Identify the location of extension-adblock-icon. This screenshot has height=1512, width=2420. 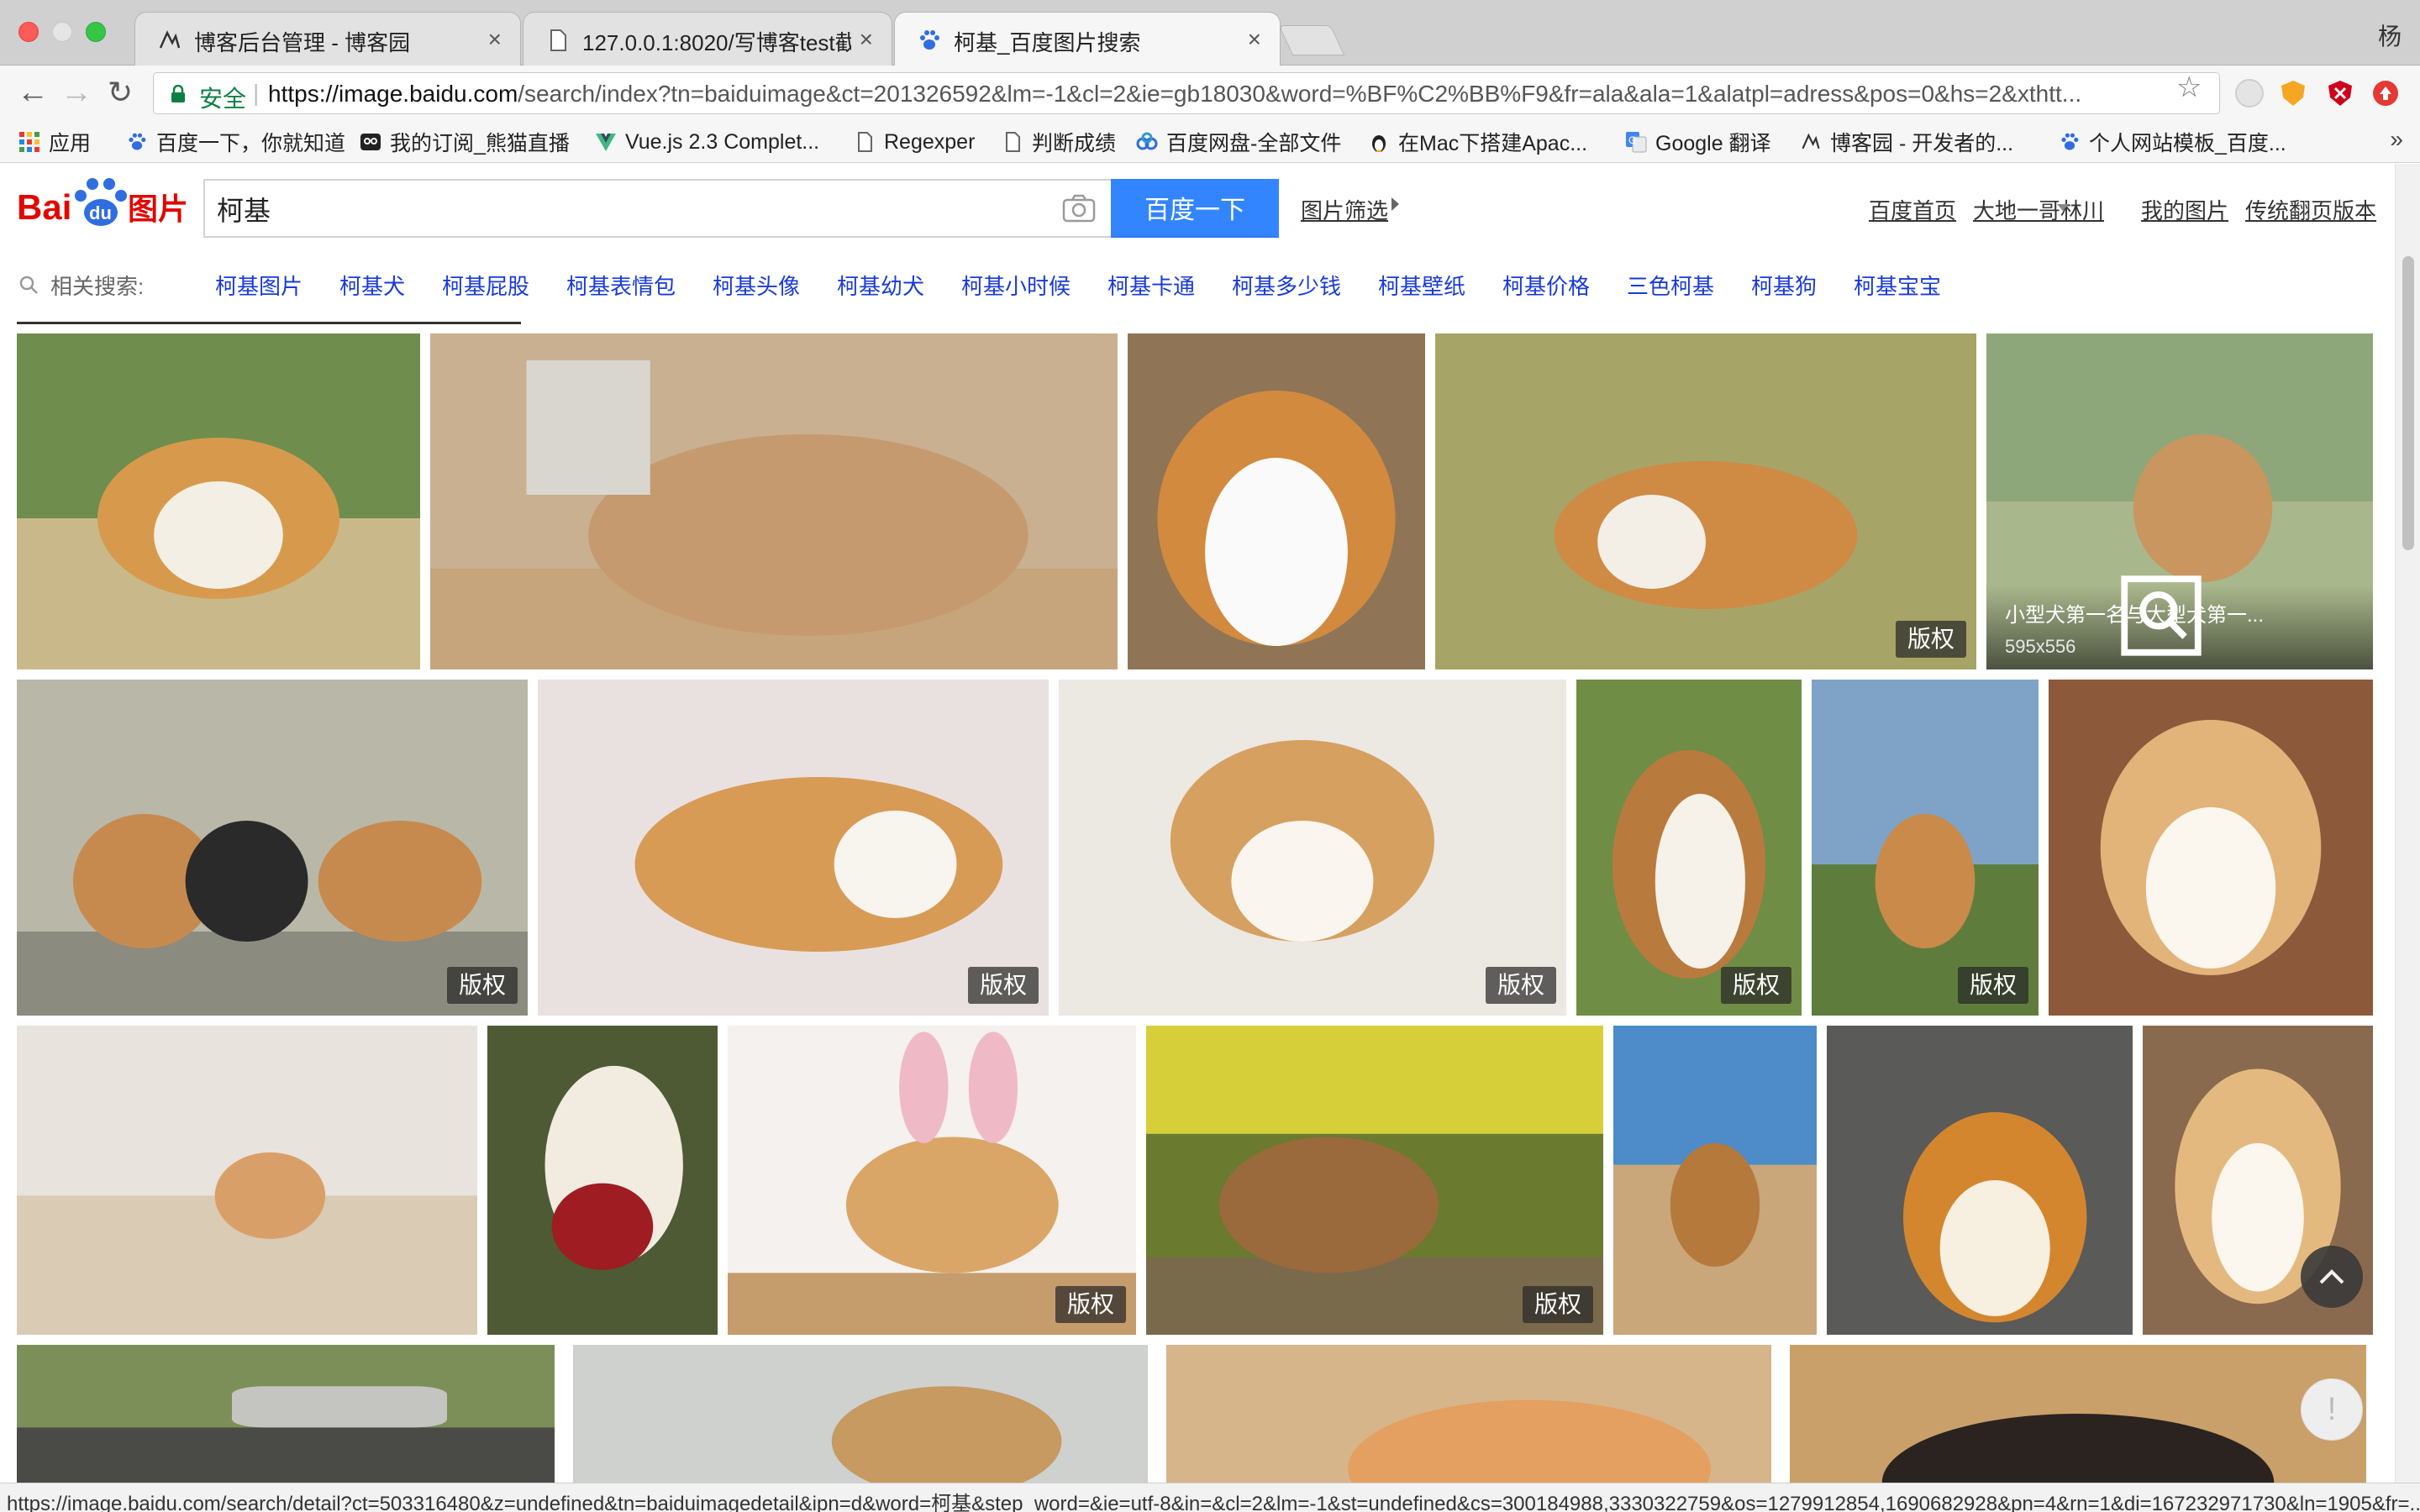
(2340, 93).